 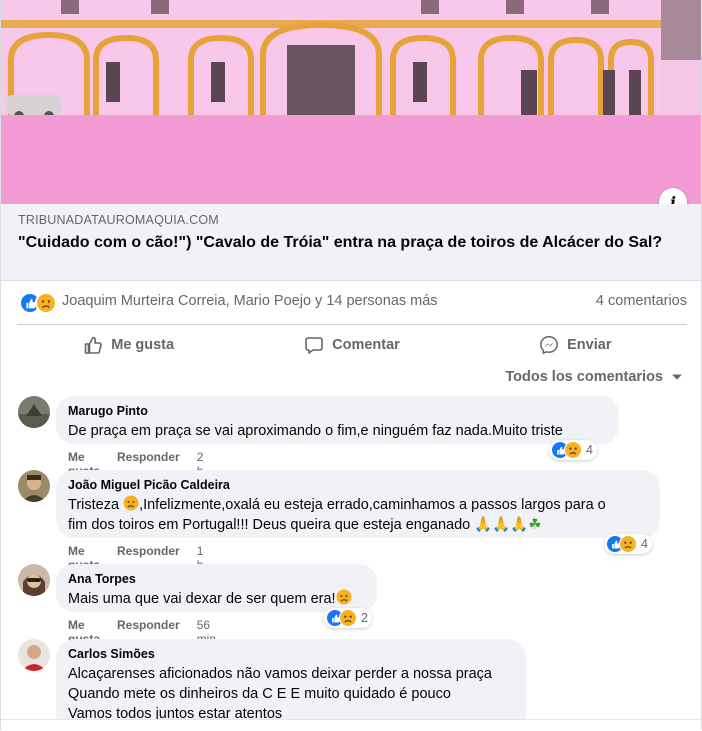 I want to click on reaction-icons, so click(x=39, y=303).